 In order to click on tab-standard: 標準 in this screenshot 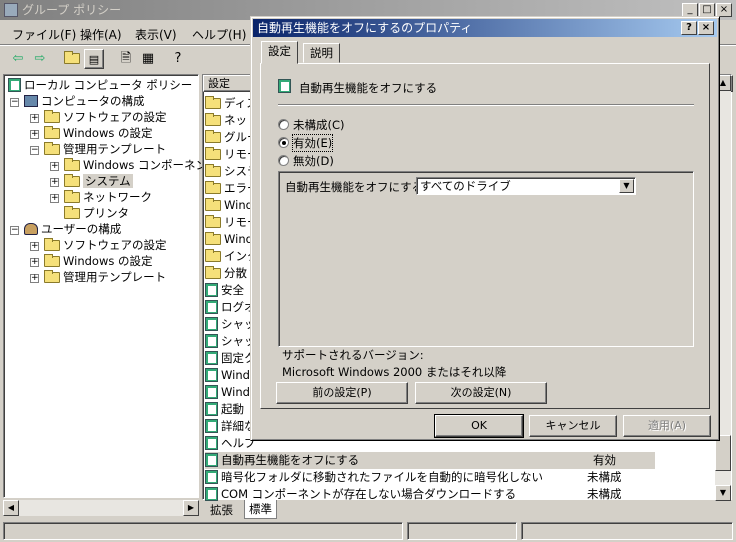, I will do `click(260, 509)`.